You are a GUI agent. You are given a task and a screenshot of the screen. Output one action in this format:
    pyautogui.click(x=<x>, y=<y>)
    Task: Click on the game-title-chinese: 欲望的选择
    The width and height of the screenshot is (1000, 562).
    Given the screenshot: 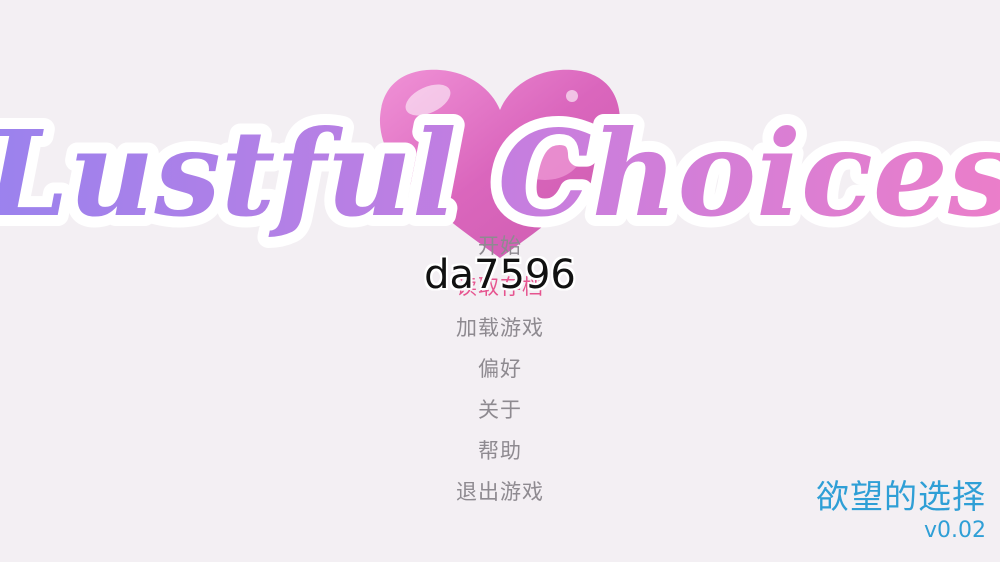 What is the action you would take?
    pyautogui.click(x=901, y=496)
    